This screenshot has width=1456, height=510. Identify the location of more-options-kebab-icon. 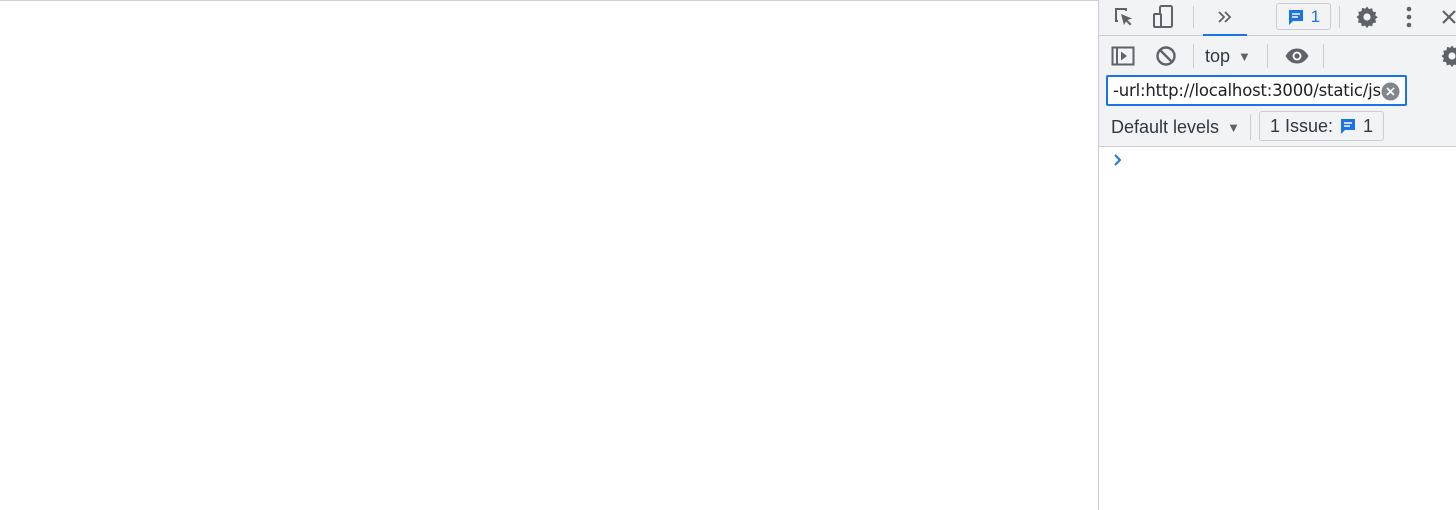
(1409, 17).